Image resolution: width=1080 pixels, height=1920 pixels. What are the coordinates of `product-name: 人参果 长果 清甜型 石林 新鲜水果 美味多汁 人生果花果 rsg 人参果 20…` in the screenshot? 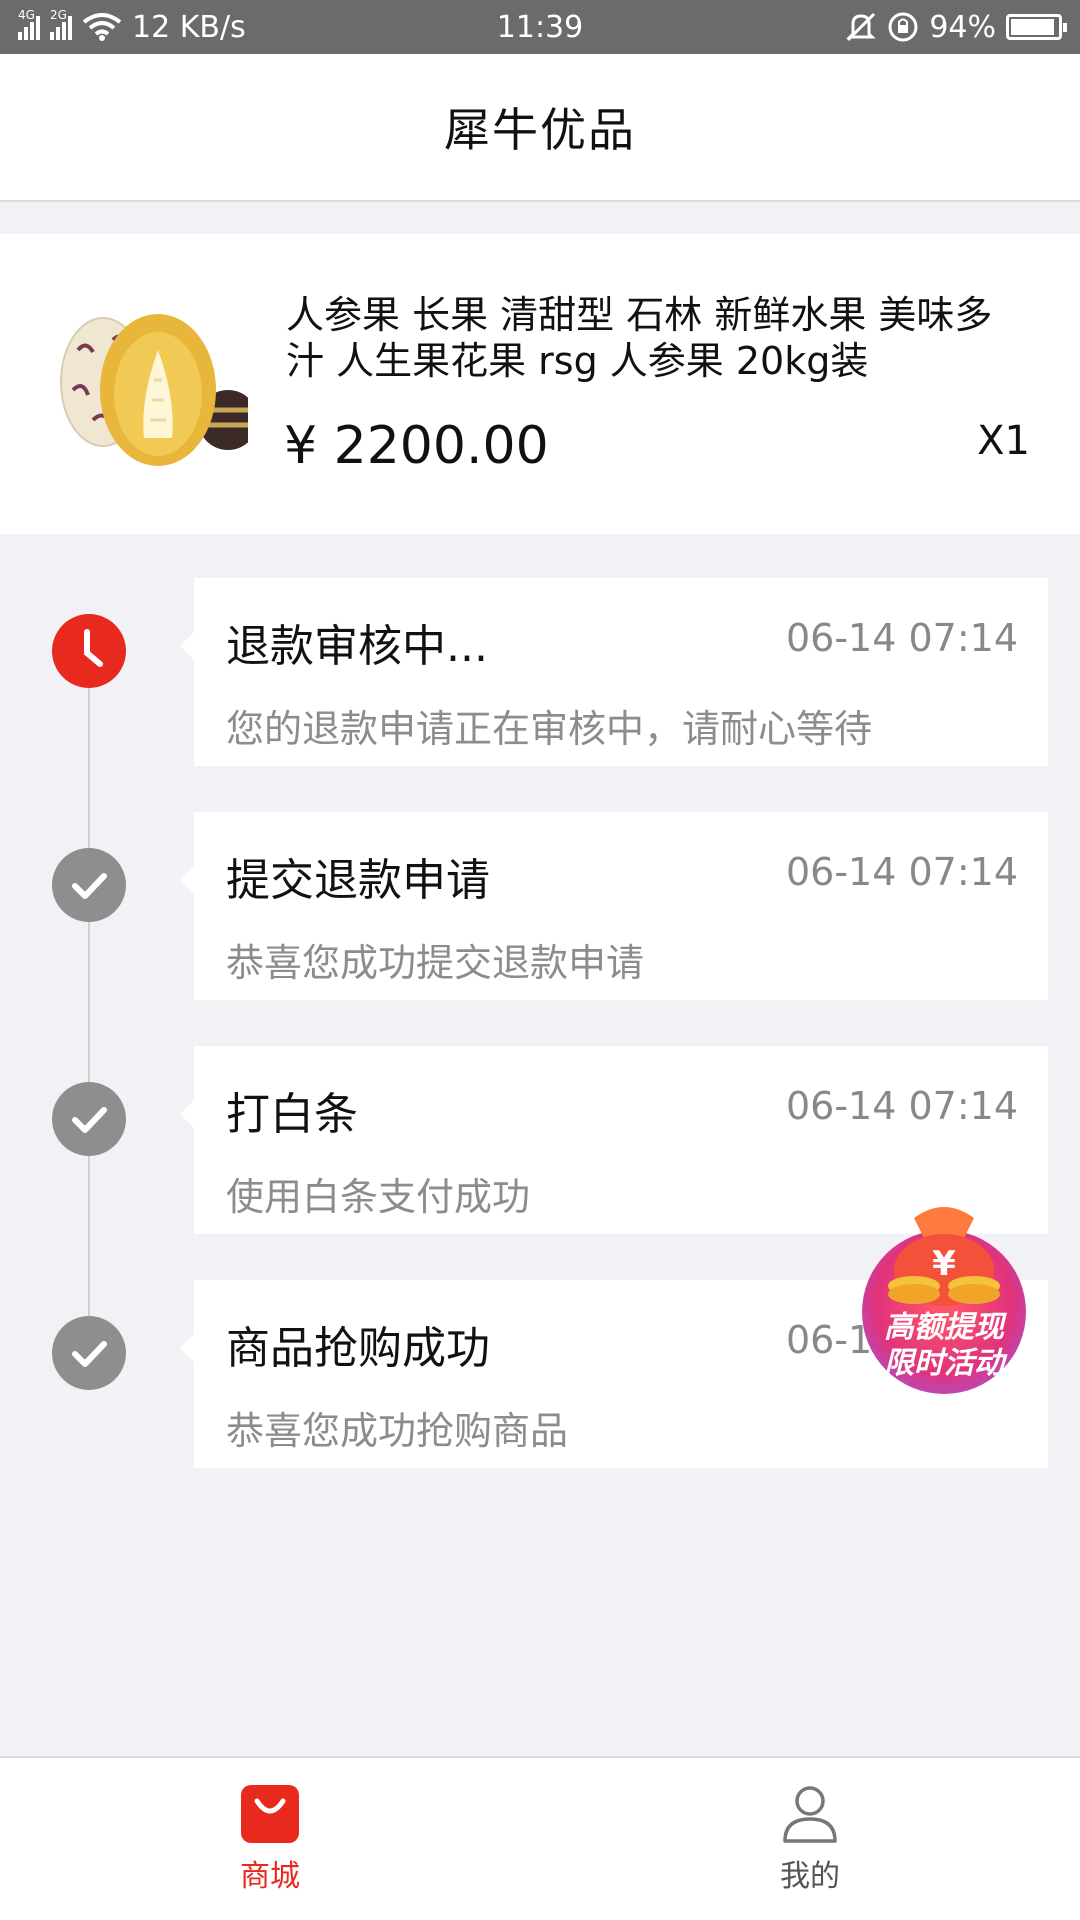 It's located at (639, 338).